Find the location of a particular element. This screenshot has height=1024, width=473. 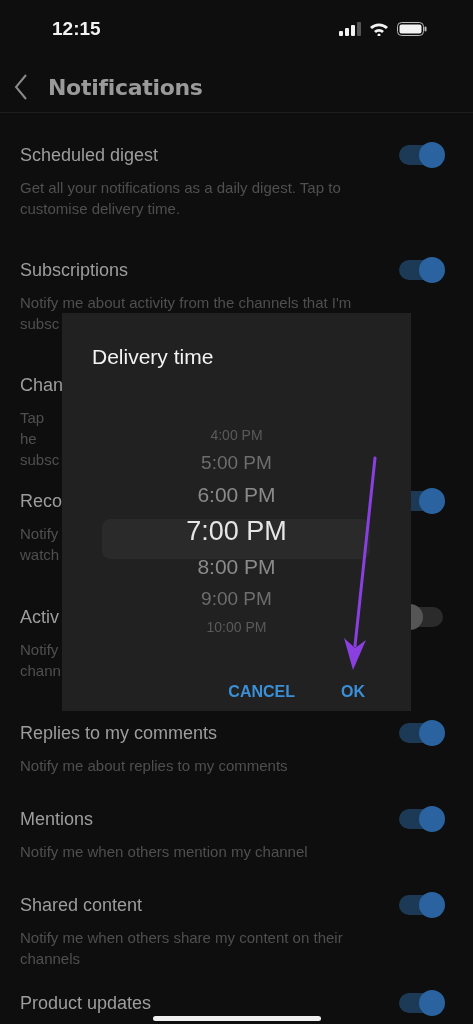

time-option: 6:00 PM is located at coordinates (236, 495).